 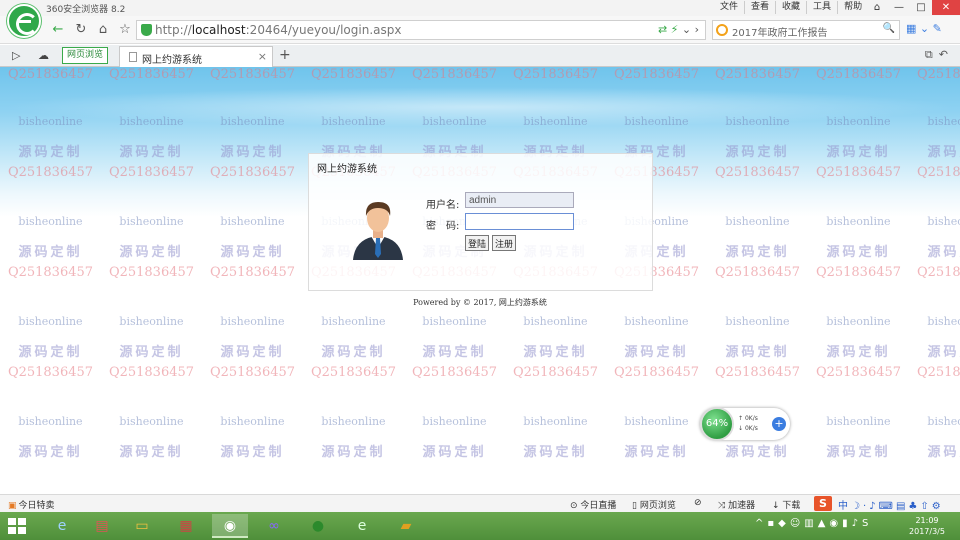 I want to click on status-live: ⊙ 今日直播, so click(x=593, y=504).